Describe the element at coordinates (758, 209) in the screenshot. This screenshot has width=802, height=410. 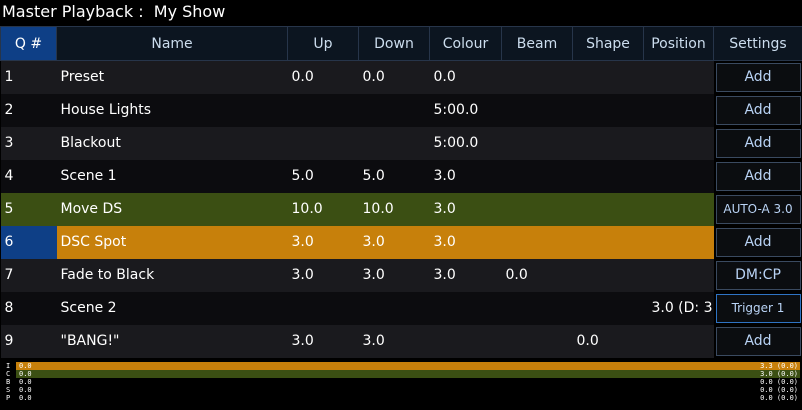
I see `cue-settings-button: AUTO-A 3.0` at that location.